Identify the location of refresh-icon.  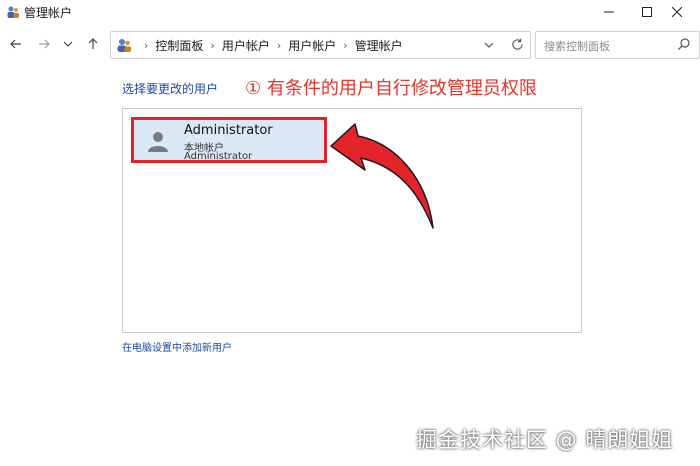
(517, 44).